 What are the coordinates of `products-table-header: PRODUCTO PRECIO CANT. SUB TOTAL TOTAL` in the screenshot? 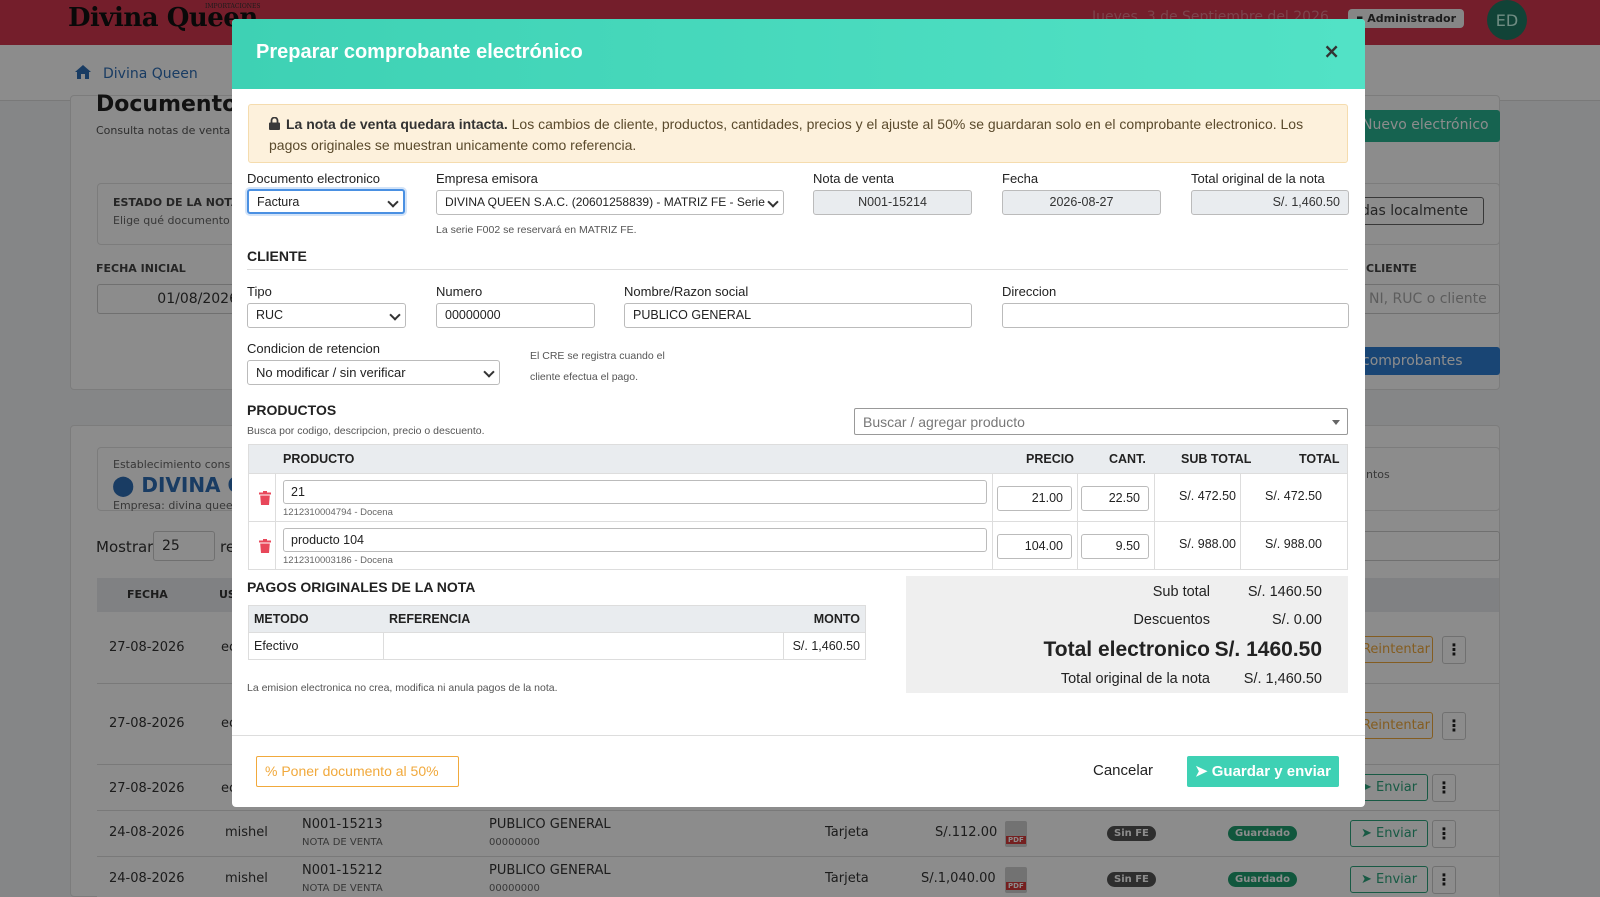 It's located at (798, 459).